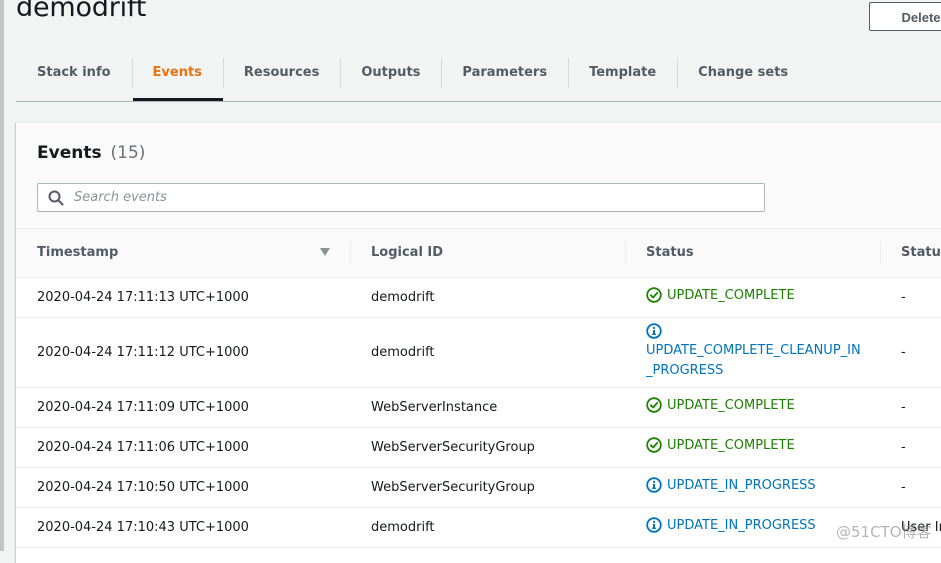 Image resolution: width=941 pixels, height=563 pixels. What do you see at coordinates (183, 407) in the screenshot?
I see `event-timestamp: 2020-04-24 17:11:09 UTC+1000` at bounding box center [183, 407].